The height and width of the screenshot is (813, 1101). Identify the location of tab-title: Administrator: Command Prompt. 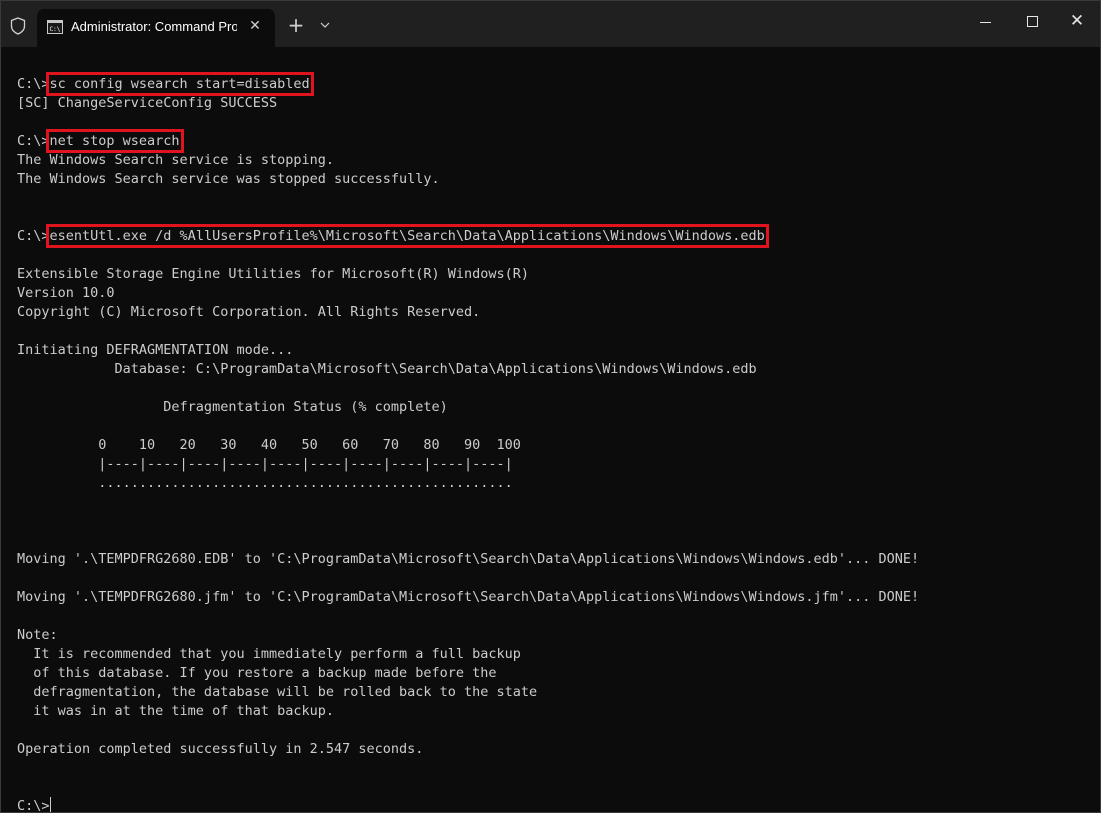
(154, 26).